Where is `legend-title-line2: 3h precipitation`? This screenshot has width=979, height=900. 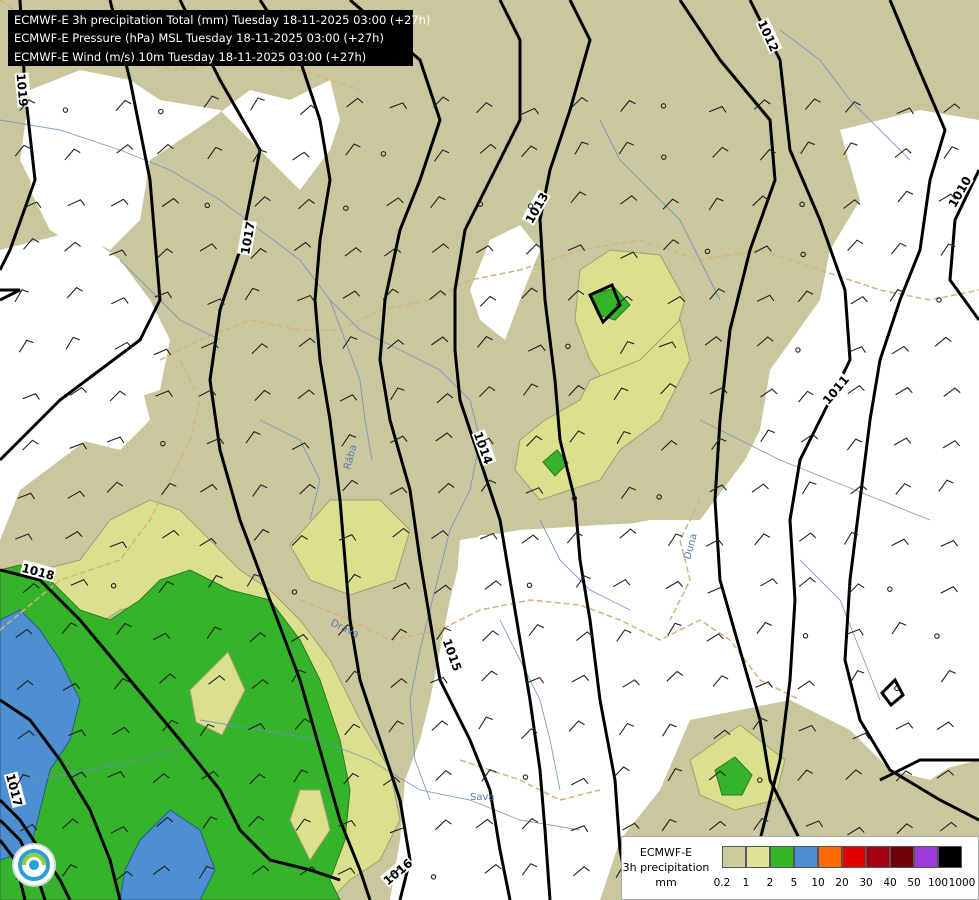
legend-title-line2: 3h precipitation is located at coordinates (666, 867).